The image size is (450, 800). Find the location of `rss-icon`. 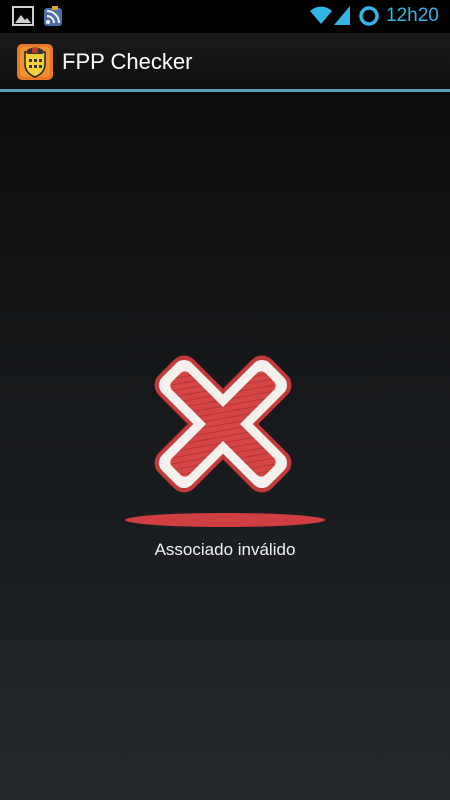

rss-icon is located at coordinates (53, 16).